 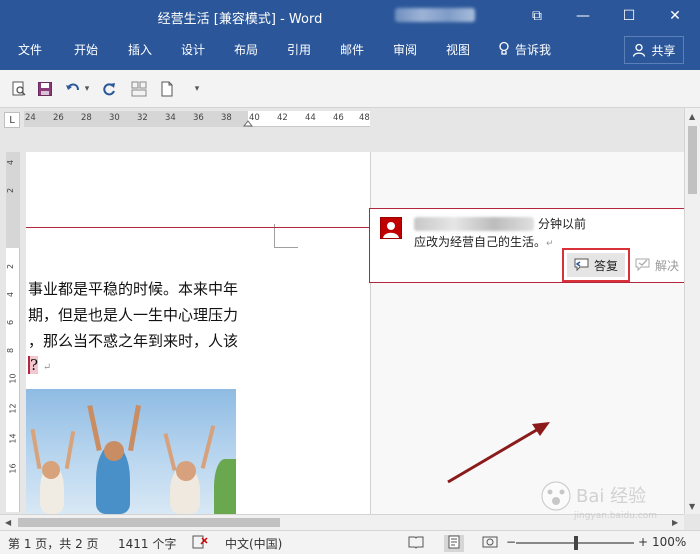 What do you see at coordinates (13, 200) in the screenshot?
I see `vertical-ruler-margin` at bounding box center [13, 200].